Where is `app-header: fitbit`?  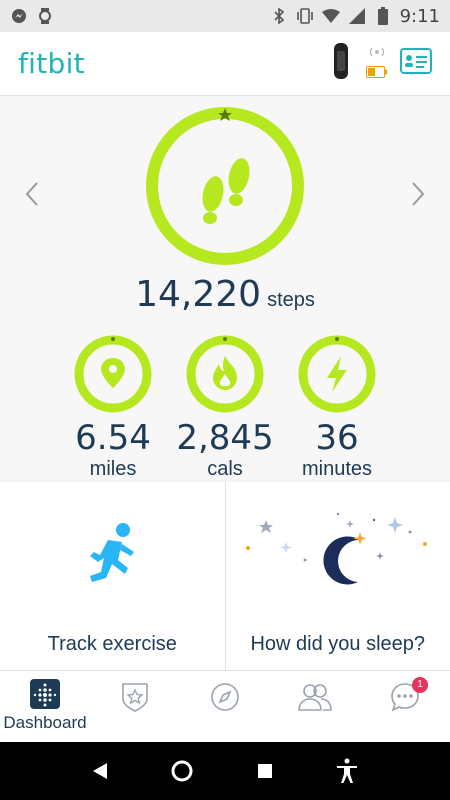 app-header: fitbit is located at coordinates (225, 64).